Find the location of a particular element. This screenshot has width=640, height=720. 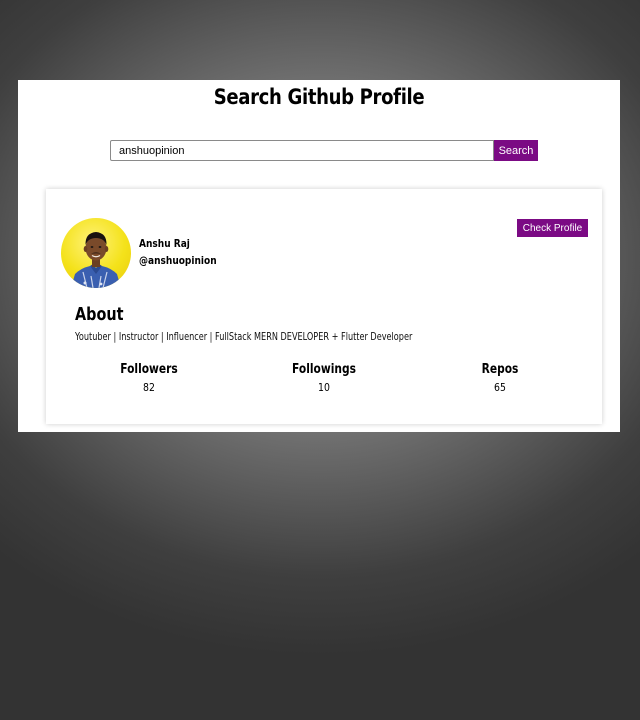

check-profile-button: Check Profile is located at coordinates (552, 228).